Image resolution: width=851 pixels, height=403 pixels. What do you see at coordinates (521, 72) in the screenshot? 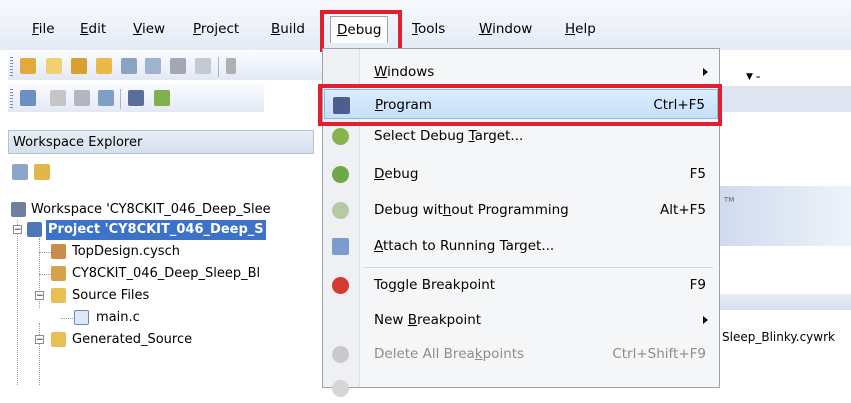
I see `menu-item-windows: Windows` at bounding box center [521, 72].